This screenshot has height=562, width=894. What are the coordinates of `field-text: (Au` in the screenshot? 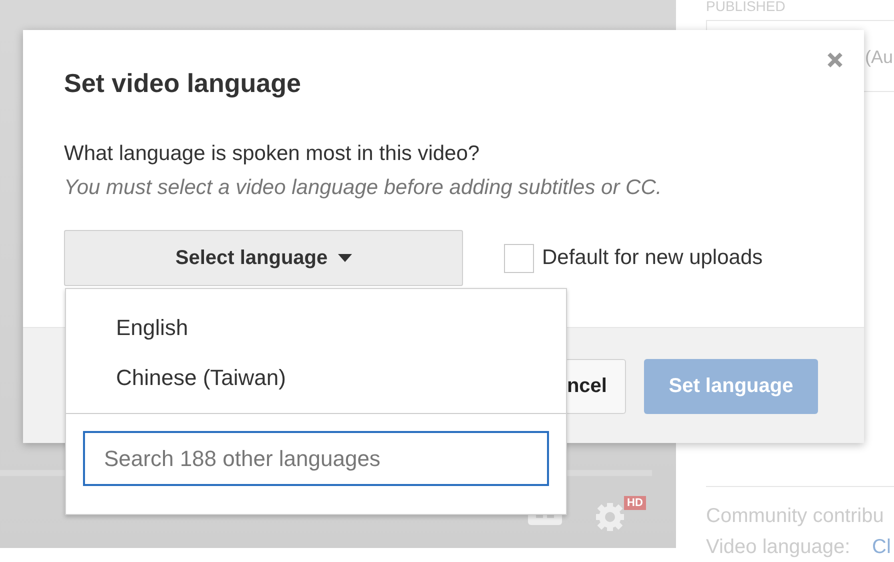 It's located at (879, 57).